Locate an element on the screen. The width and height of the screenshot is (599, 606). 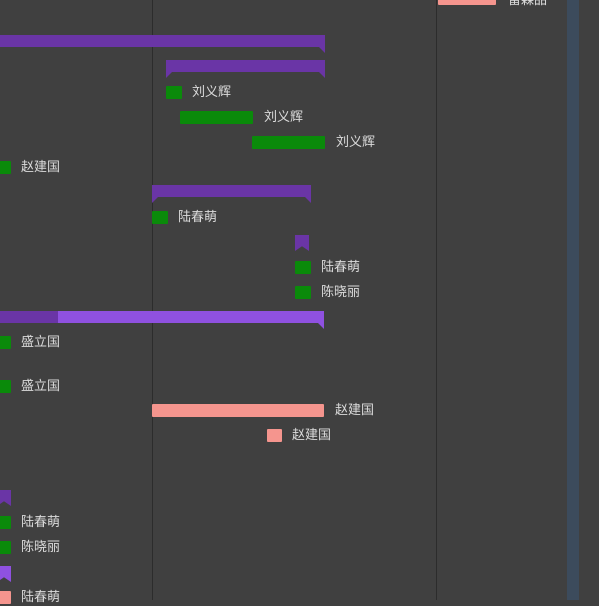
task-assignee-label: 雷森品 is located at coordinates (528, 4).